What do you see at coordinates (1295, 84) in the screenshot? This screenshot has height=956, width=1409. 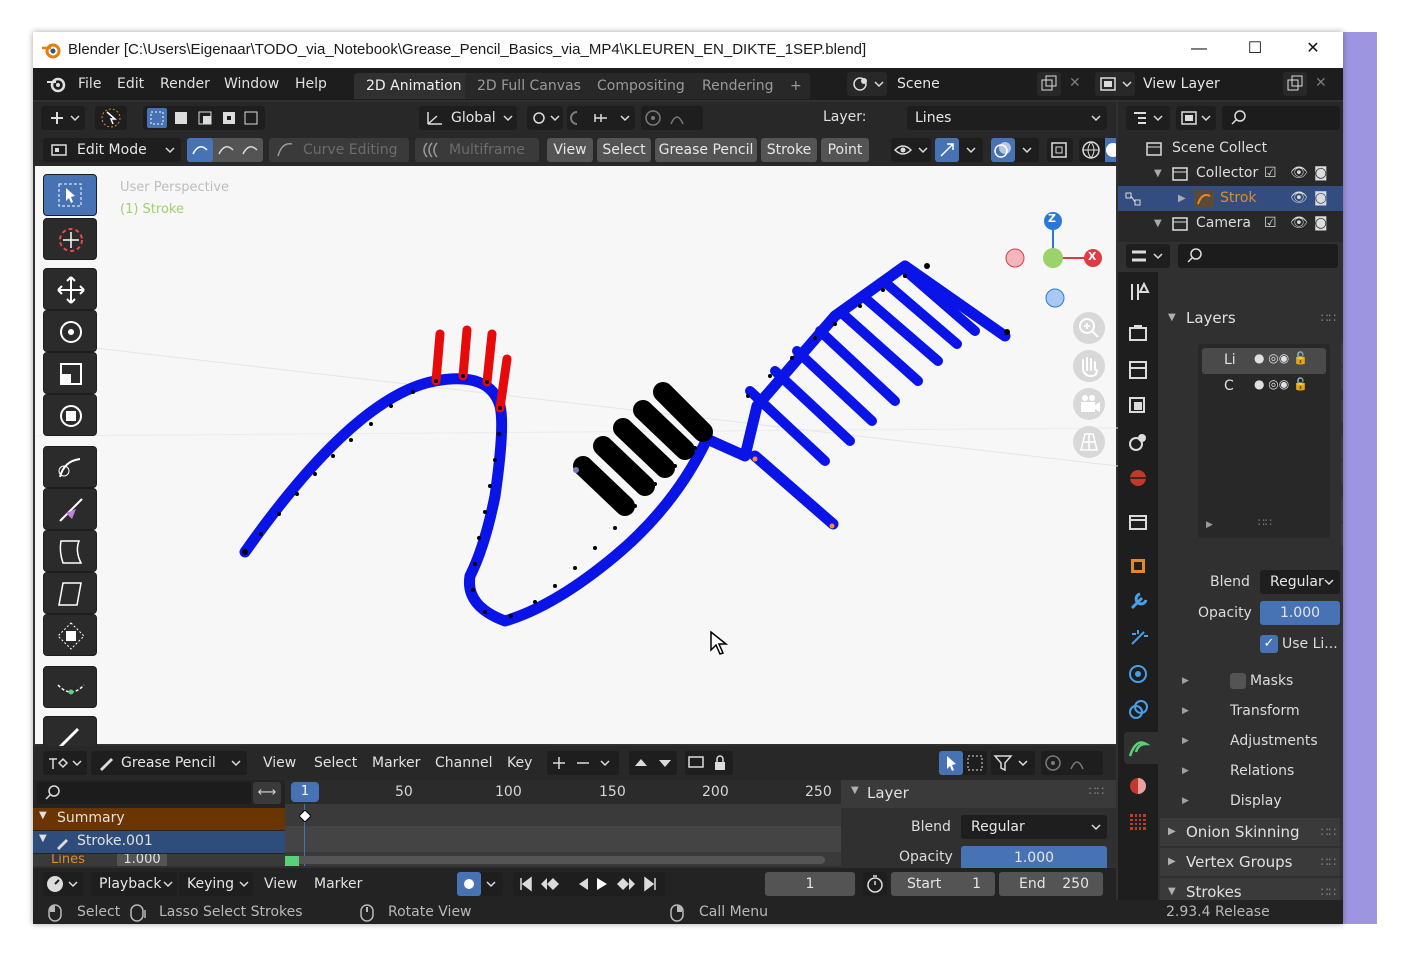 I see `view-layer-copy-button` at bounding box center [1295, 84].